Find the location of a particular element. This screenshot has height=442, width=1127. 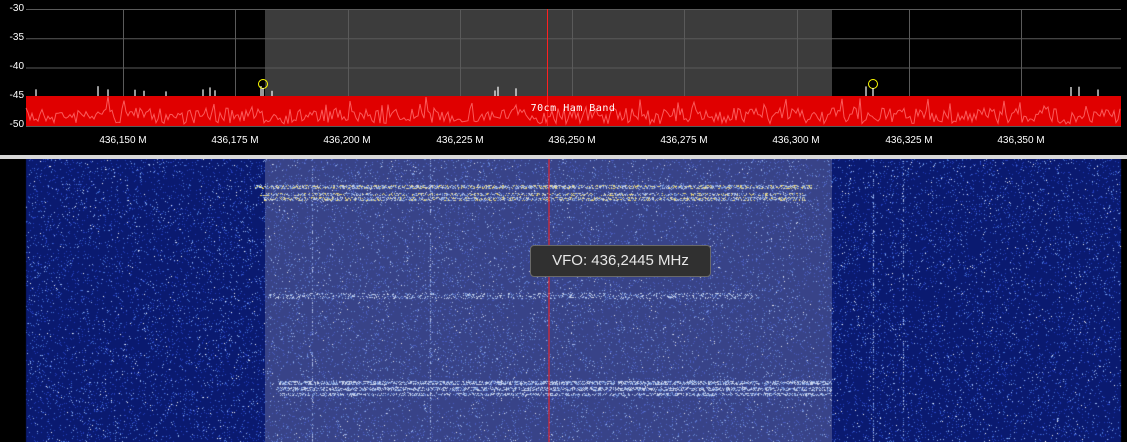

y-axis-label: -30 is located at coordinates (16, 8).